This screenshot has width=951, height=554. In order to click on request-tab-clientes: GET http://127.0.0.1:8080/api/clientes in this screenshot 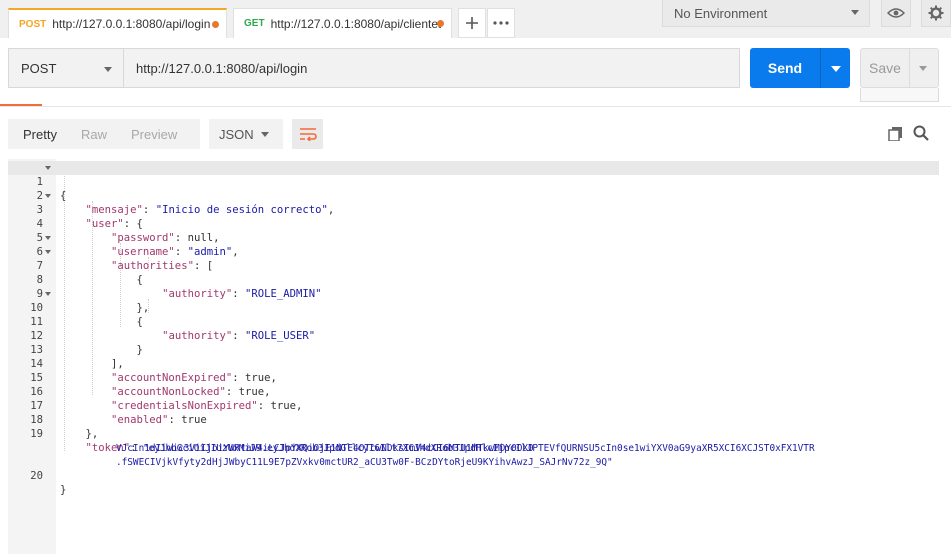, I will do `click(342, 23)`.